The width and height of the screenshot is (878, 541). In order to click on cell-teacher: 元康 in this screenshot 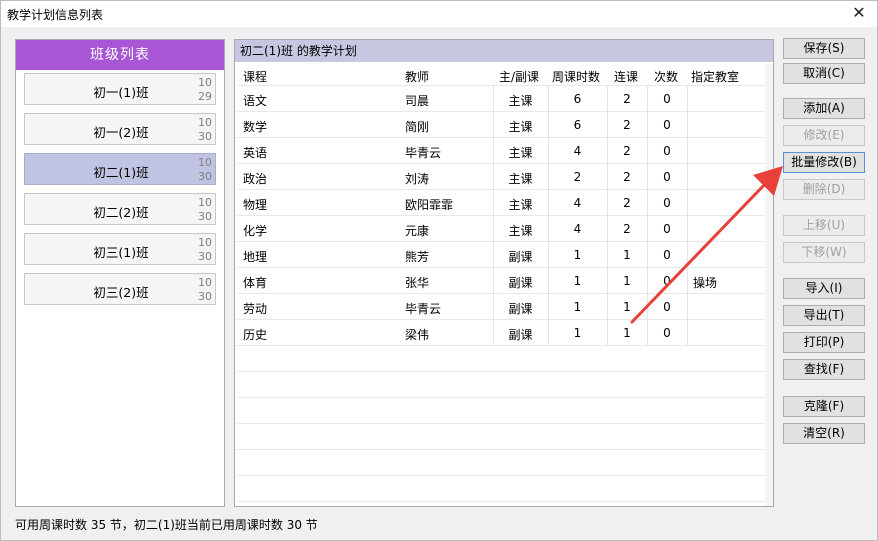, I will do `click(417, 231)`.